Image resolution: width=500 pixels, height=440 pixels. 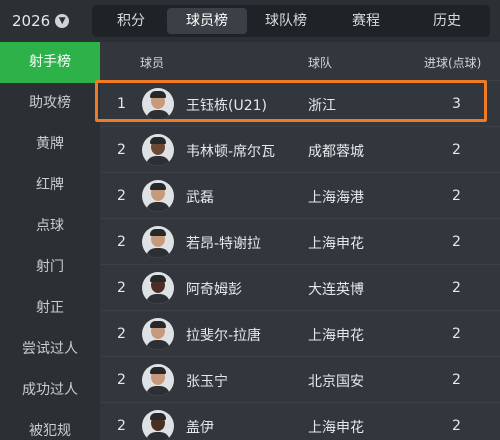 What do you see at coordinates (336, 290) in the screenshot?
I see `team-name: 大连英博` at bounding box center [336, 290].